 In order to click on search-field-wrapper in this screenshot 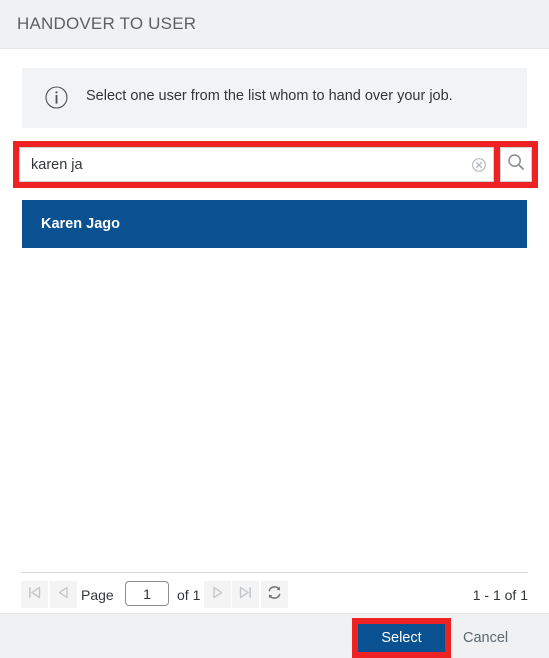, I will do `click(256, 164)`.